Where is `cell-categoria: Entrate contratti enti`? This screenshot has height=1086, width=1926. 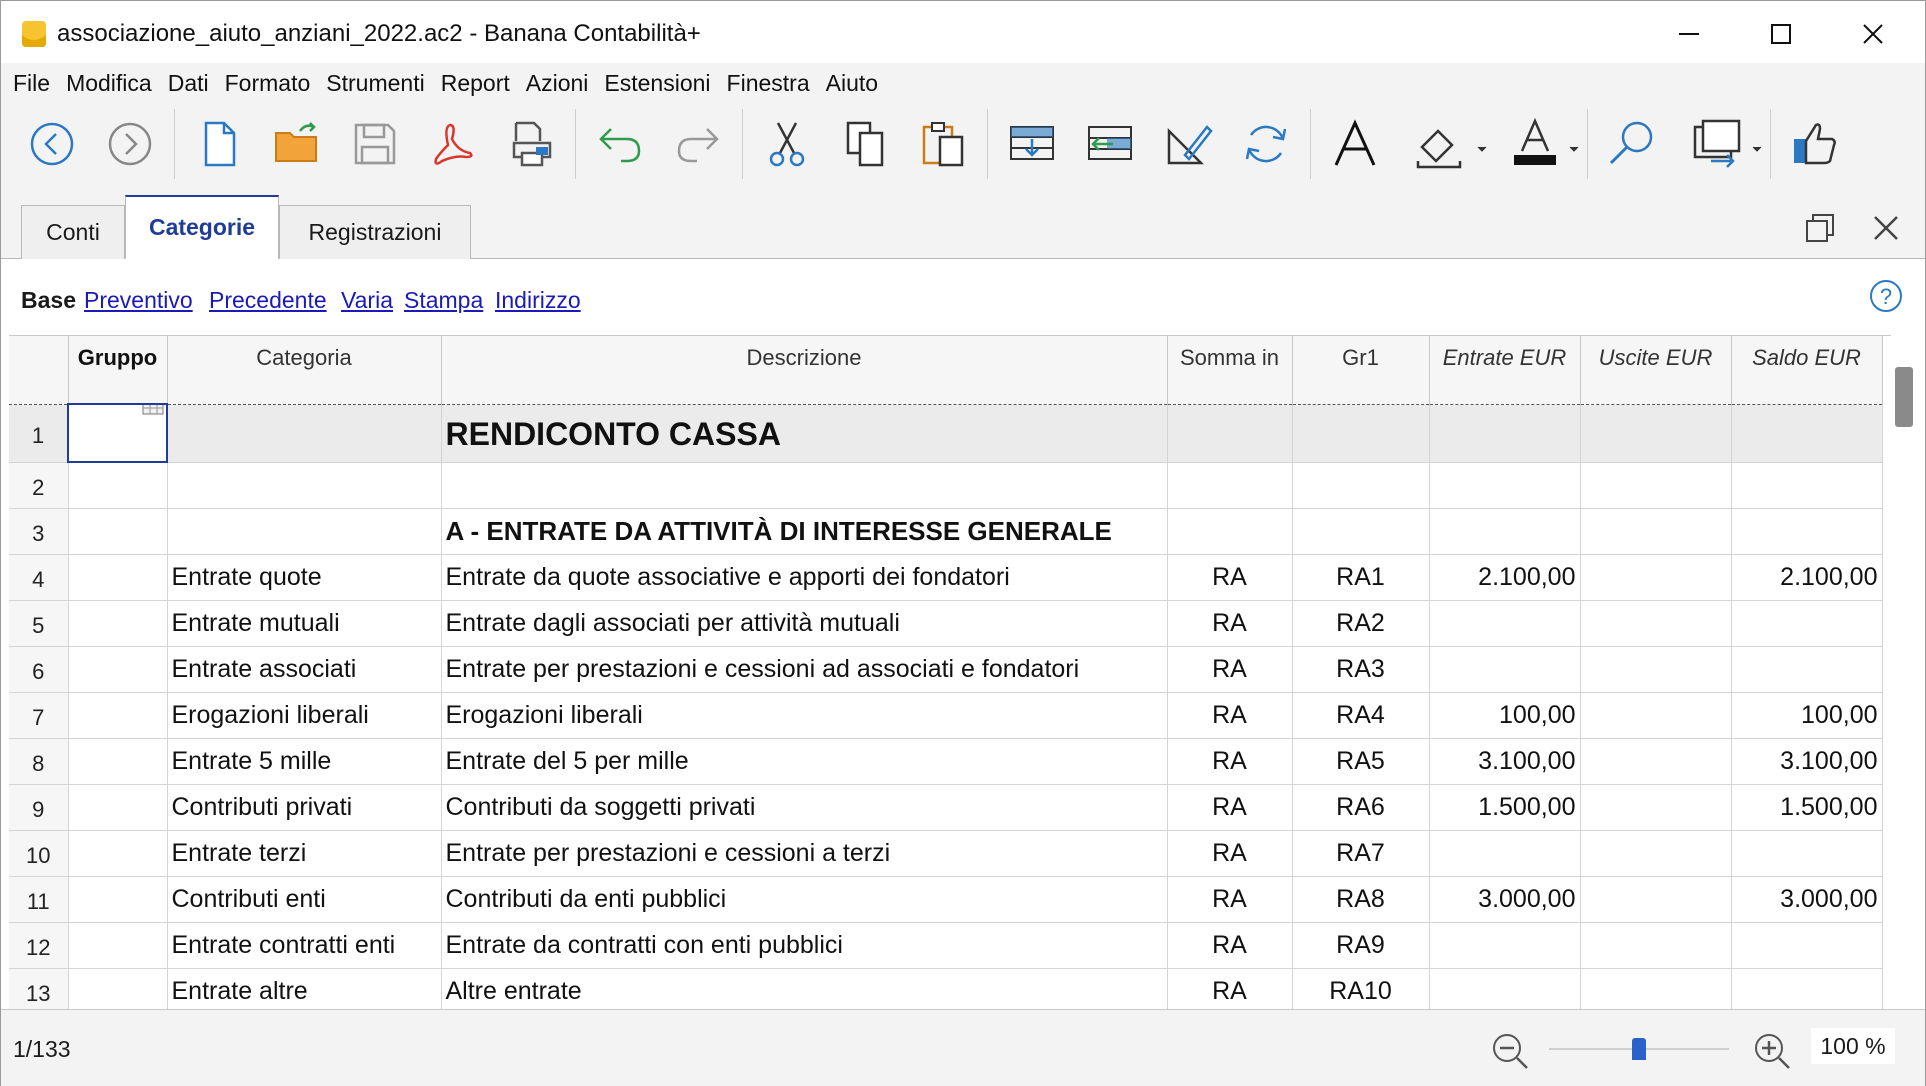 cell-categoria: Entrate contratti enti is located at coordinates (304, 945).